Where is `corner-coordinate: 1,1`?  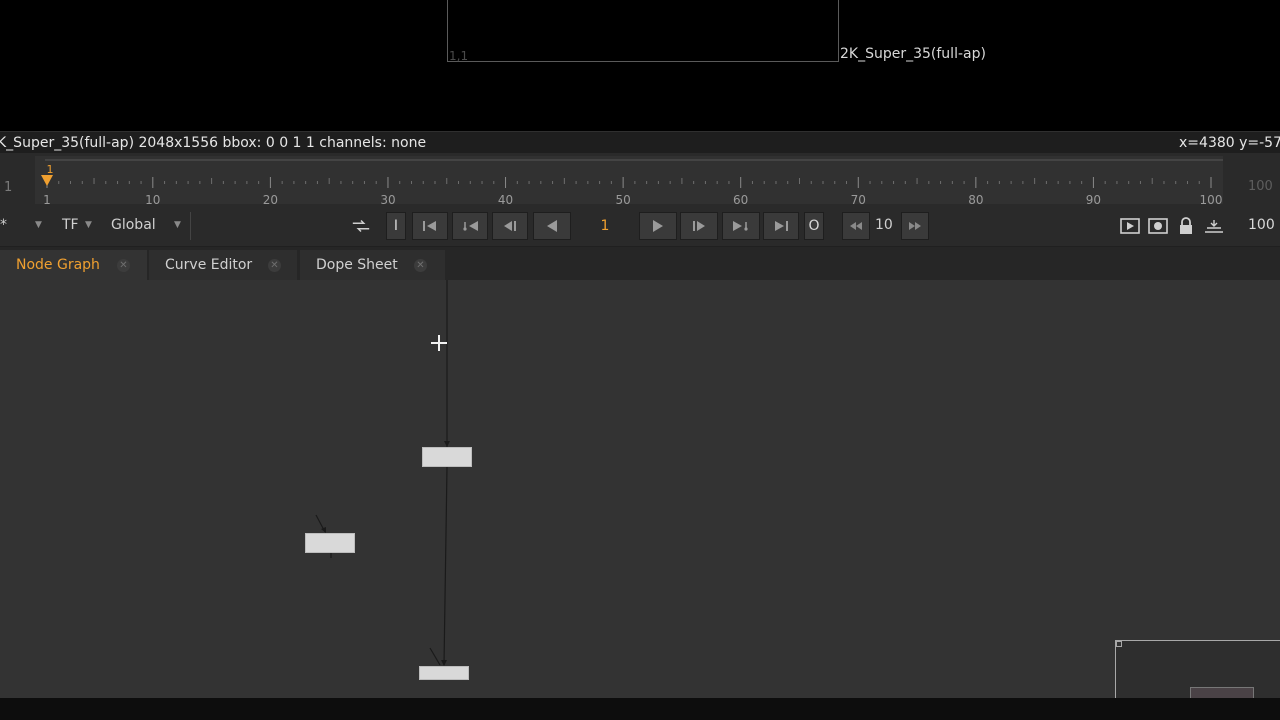
corner-coordinate: 1,1 is located at coordinates (459, 56).